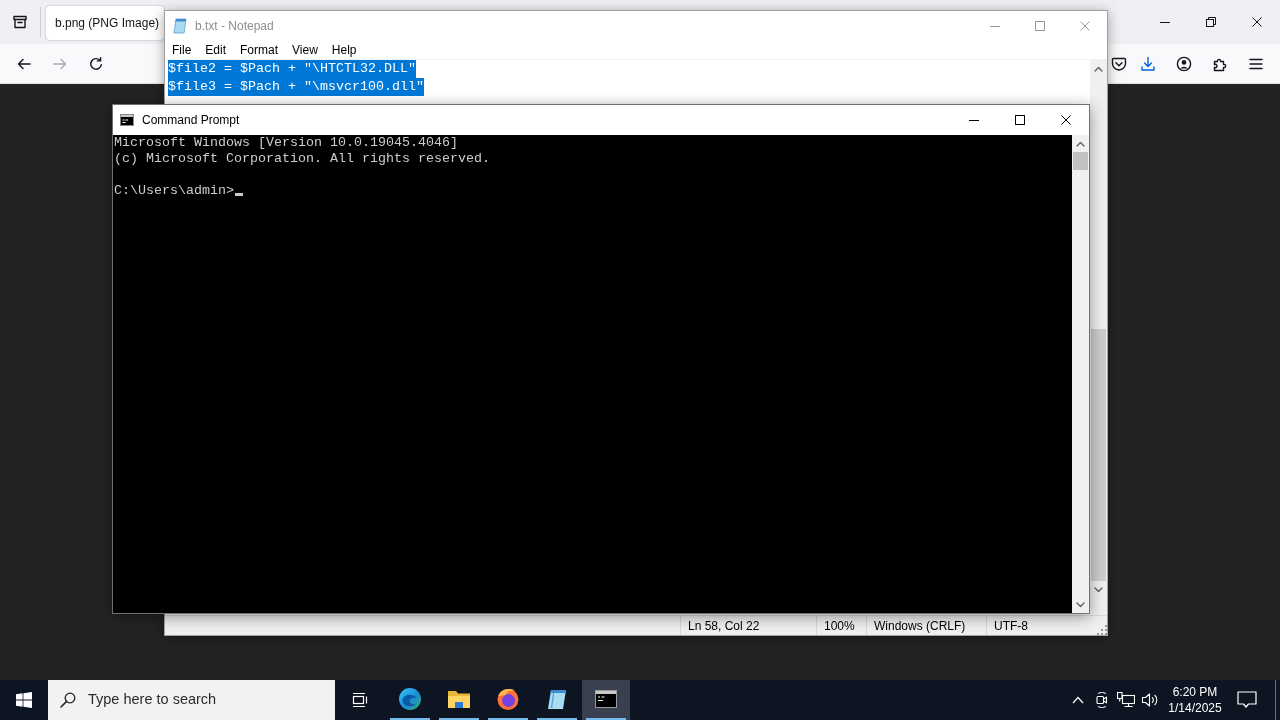 The width and height of the screenshot is (1280, 720). Describe the element at coordinates (1038, 625) in the screenshot. I see `status-text: UTF-8` at that location.